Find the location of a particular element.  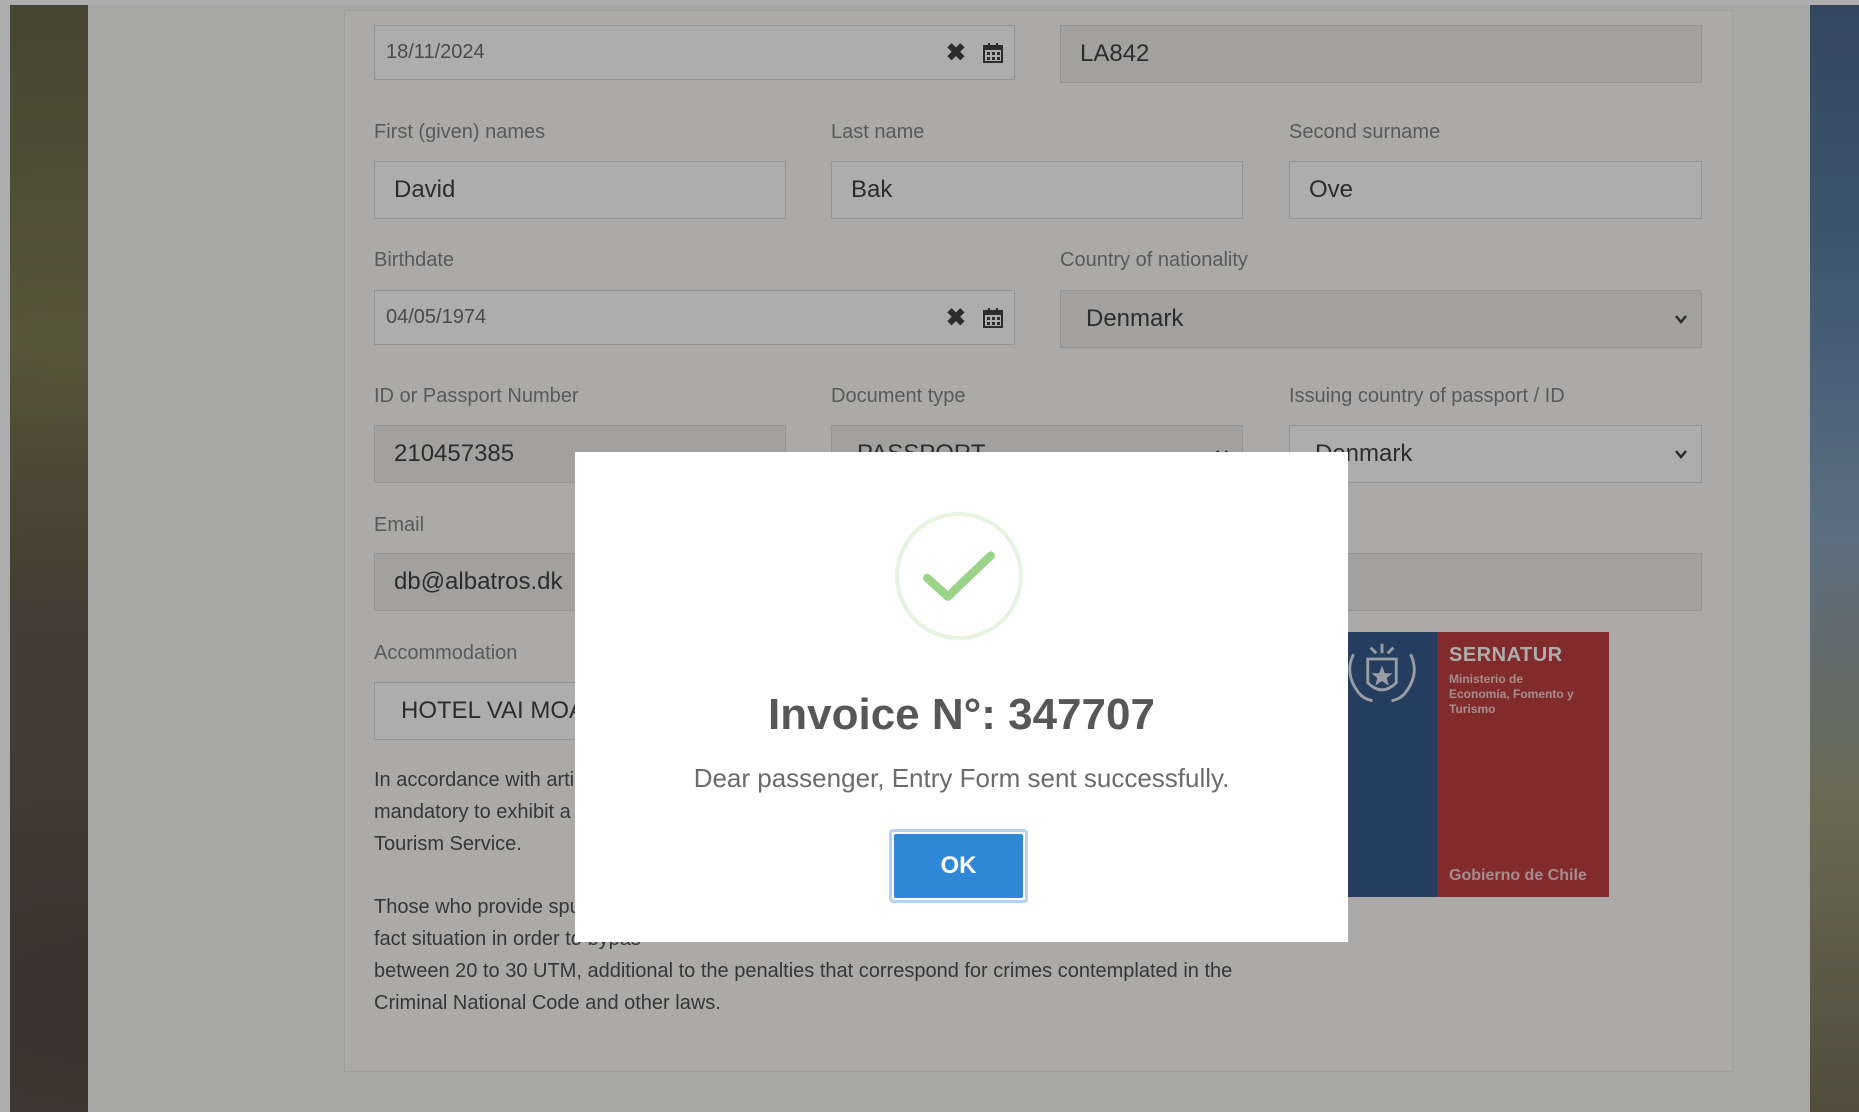

ok-button-label: OK is located at coordinates (958, 866).